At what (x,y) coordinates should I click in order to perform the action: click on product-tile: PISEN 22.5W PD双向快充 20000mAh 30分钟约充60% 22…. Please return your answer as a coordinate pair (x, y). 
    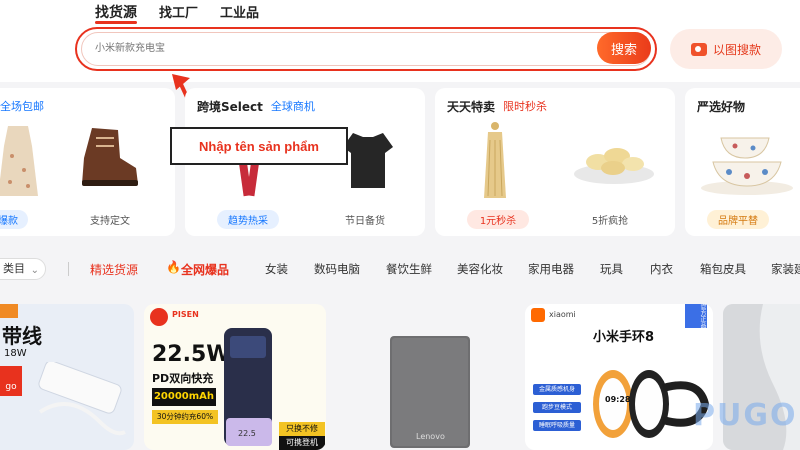
    Looking at the image, I should click on (235, 377).